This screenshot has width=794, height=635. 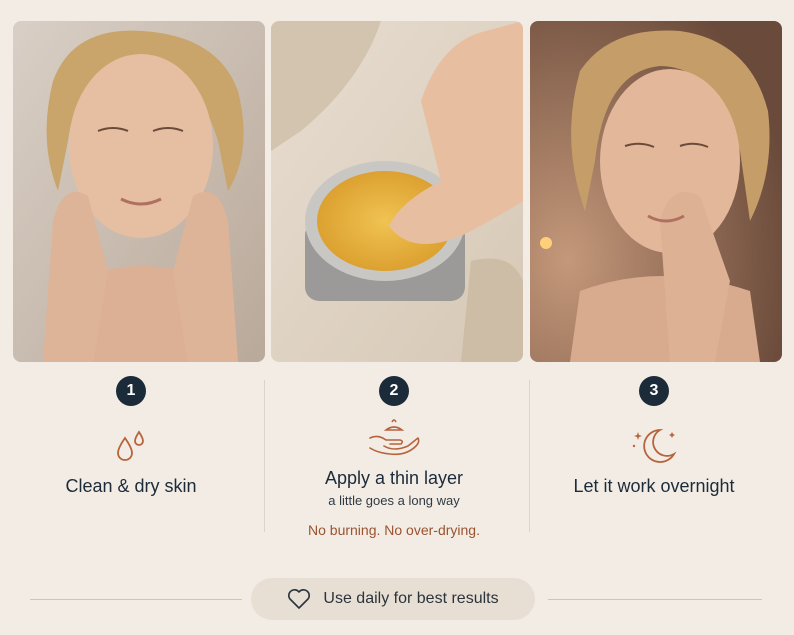 What do you see at coordinates (130, 445) in the screenshot?
I see `water-drops-icon` at bounding box center [130, 445].